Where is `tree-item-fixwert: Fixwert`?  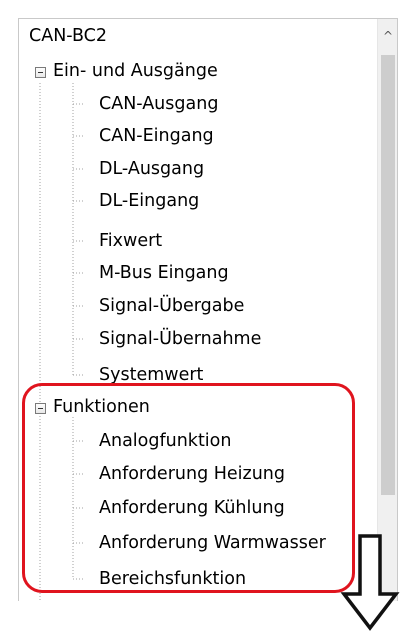
tree-item-fixwert: Fixwert is located at coordinates (130, 241).